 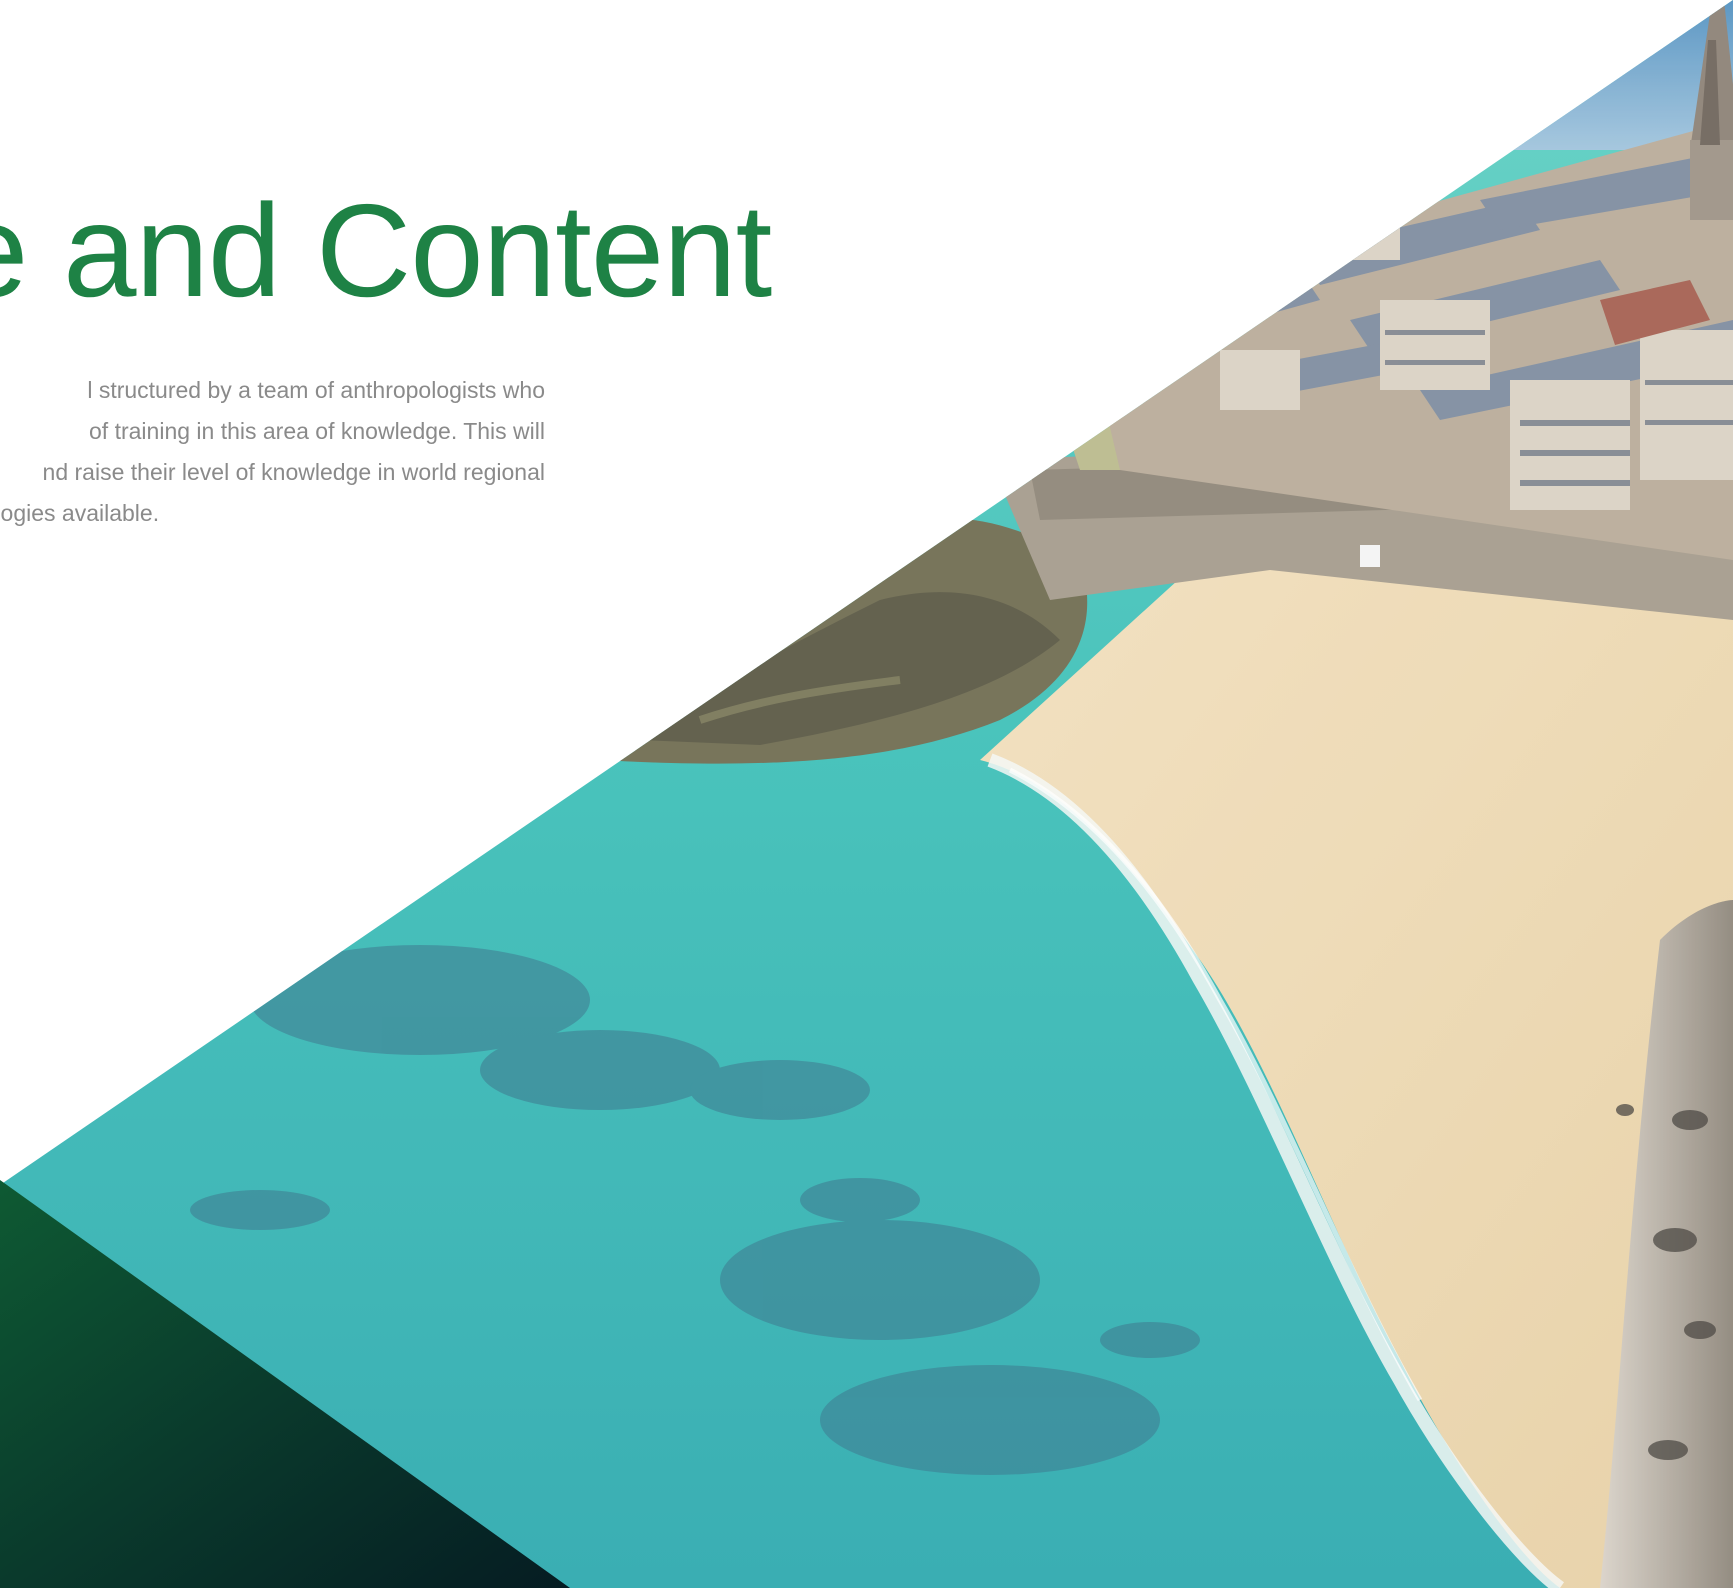 I want to click on description-line: tional technologies available., so click(x=80, y=513).